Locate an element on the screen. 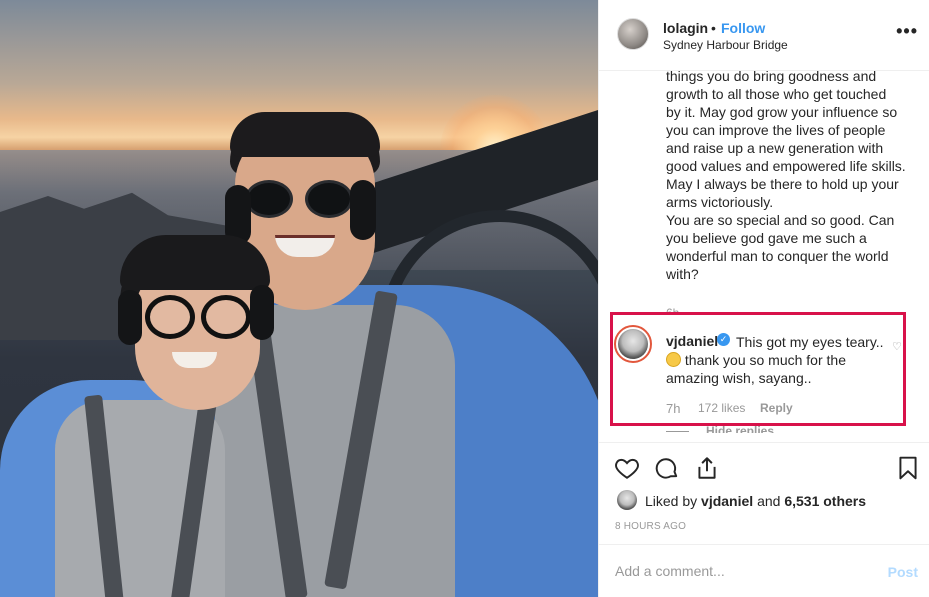 This screenshot has width=929, height=597. post-timestamp: 8 HOURS AGO is located at coordinates (650, 526).